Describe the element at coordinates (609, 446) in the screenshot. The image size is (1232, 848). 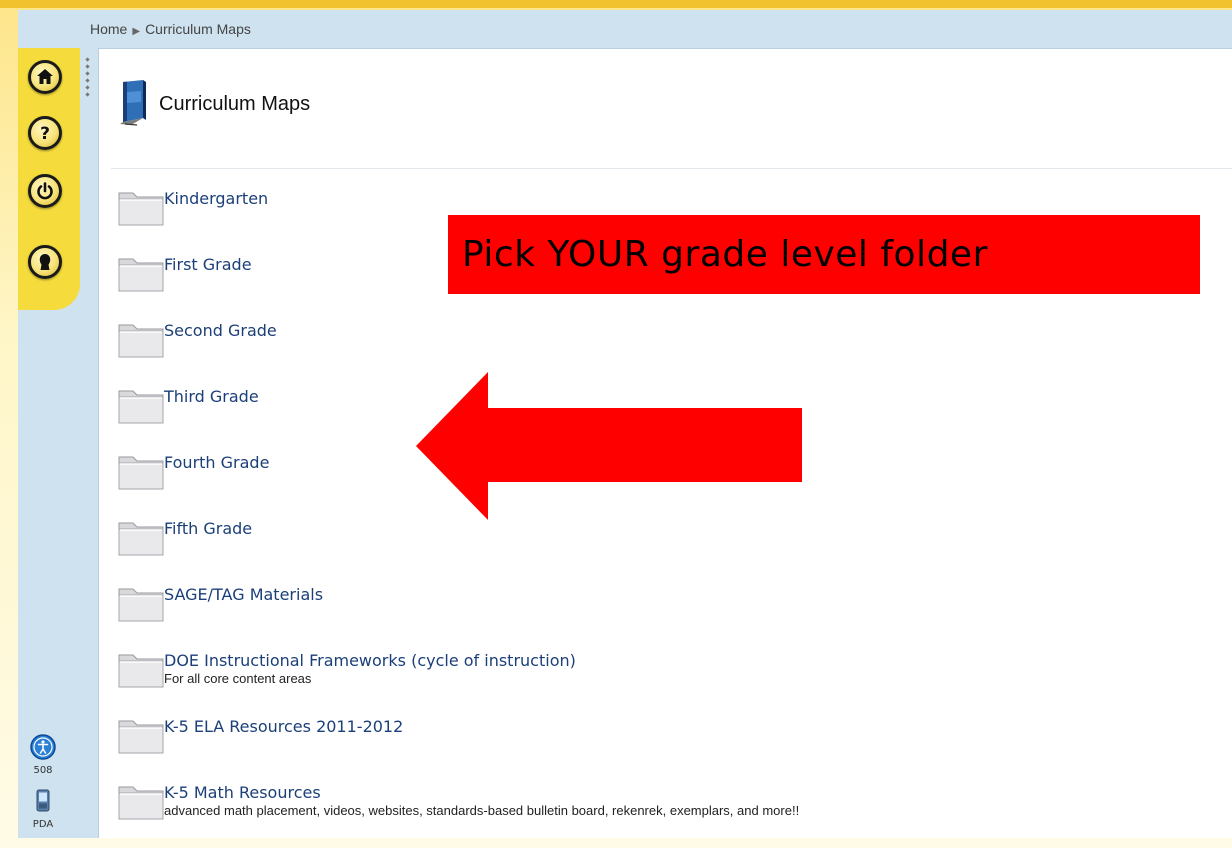
I see `left-arrow-icon` at that location.